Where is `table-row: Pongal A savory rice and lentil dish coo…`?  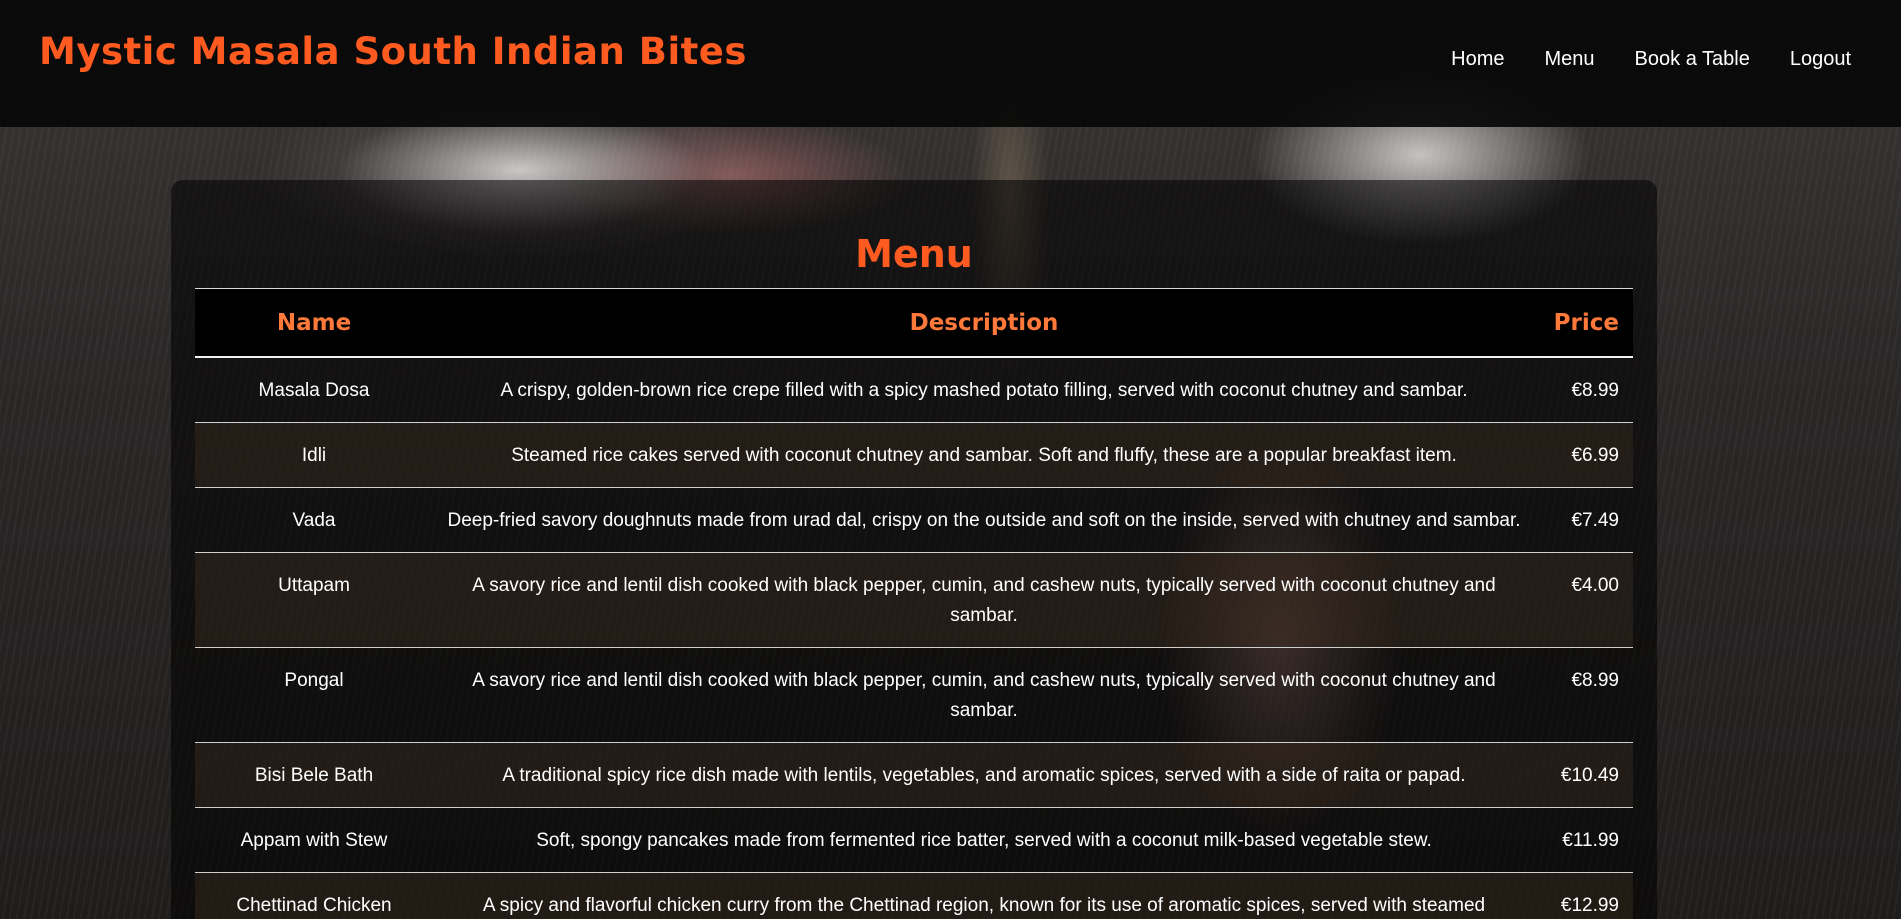 table-row: Pongal A savory rice and lentil dish coo… is located at coordinates (914, 695).